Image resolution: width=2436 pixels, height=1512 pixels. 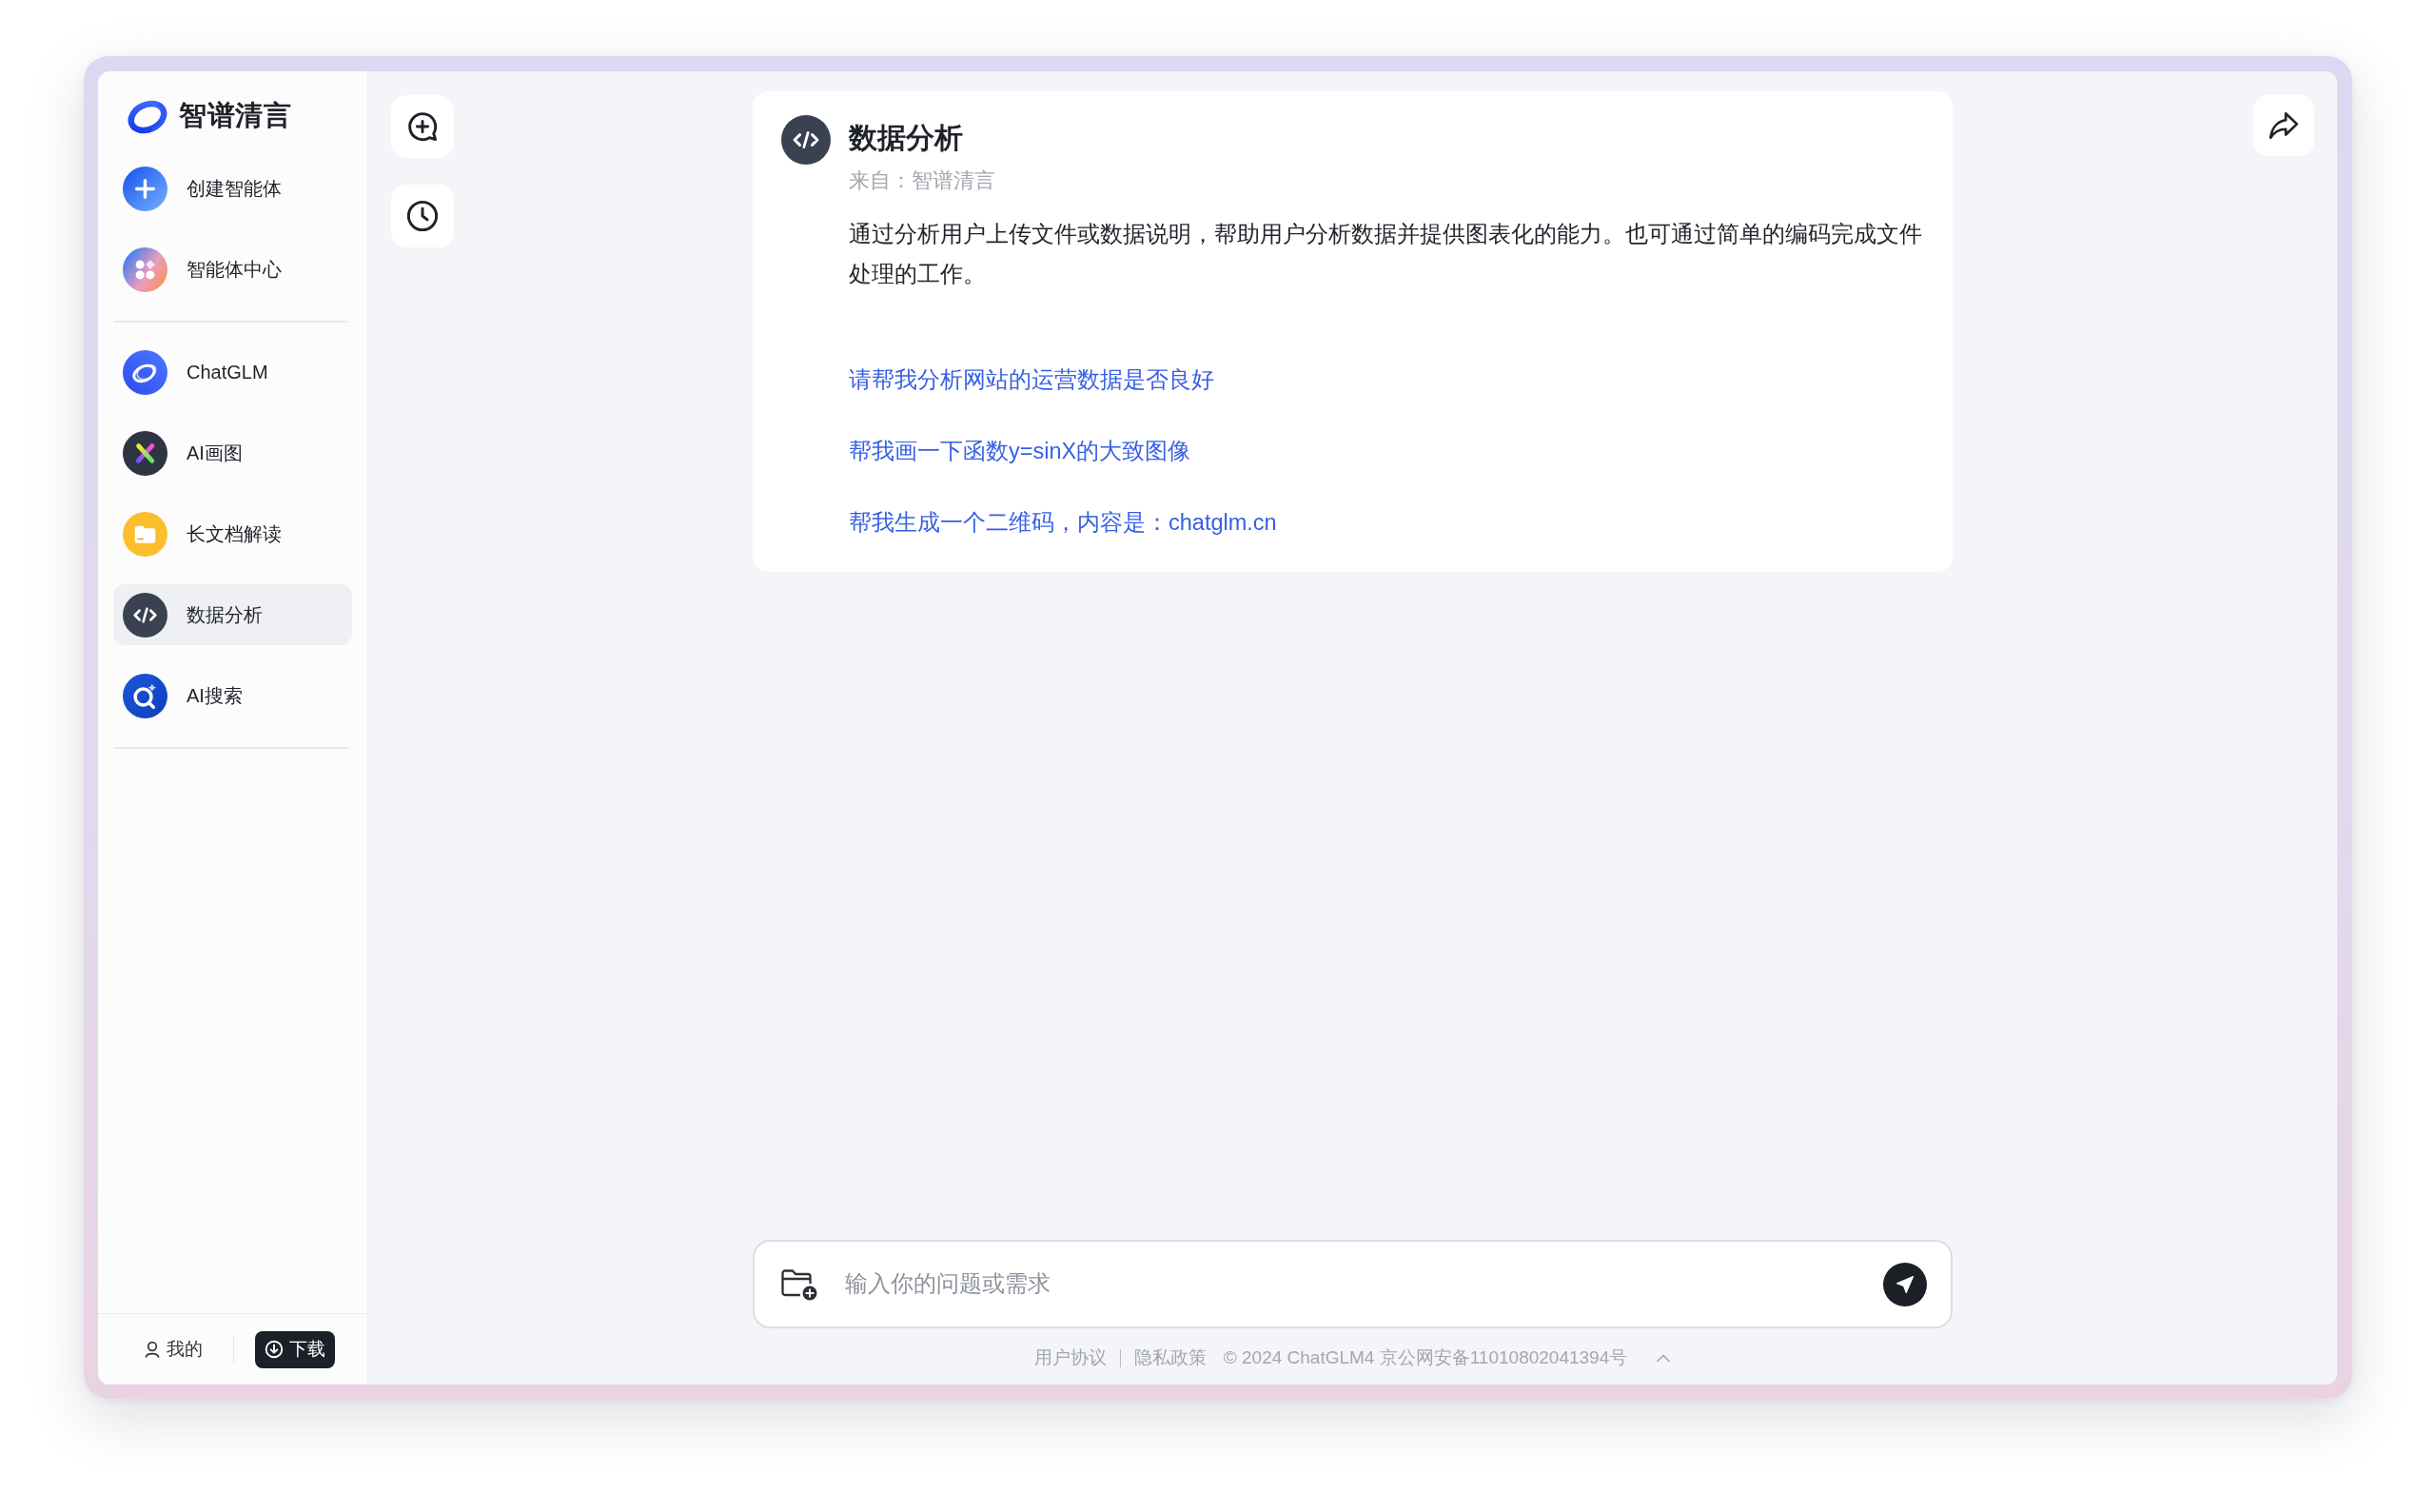 I want to click on sidebar-item: AI搜索, so click(x=232, y=695).